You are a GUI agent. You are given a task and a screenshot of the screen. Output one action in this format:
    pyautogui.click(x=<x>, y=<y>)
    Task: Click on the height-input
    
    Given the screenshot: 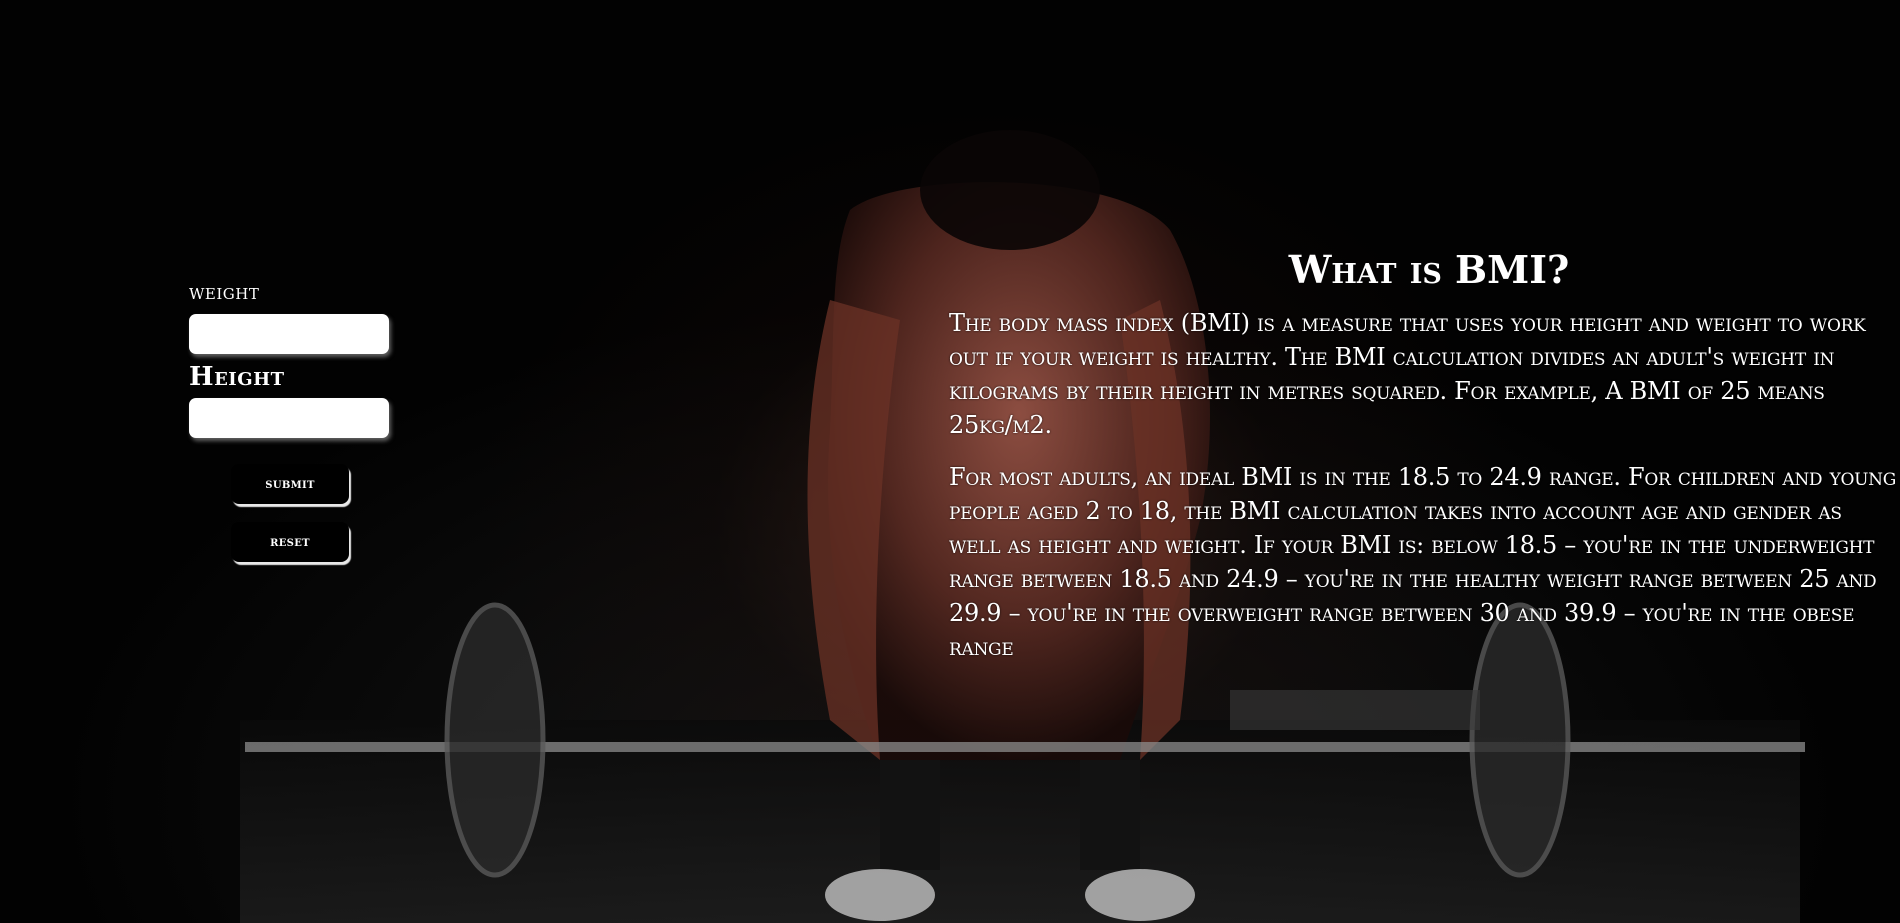 What is the action you would take?
    pyautogui.click(x=289, y=418)
    